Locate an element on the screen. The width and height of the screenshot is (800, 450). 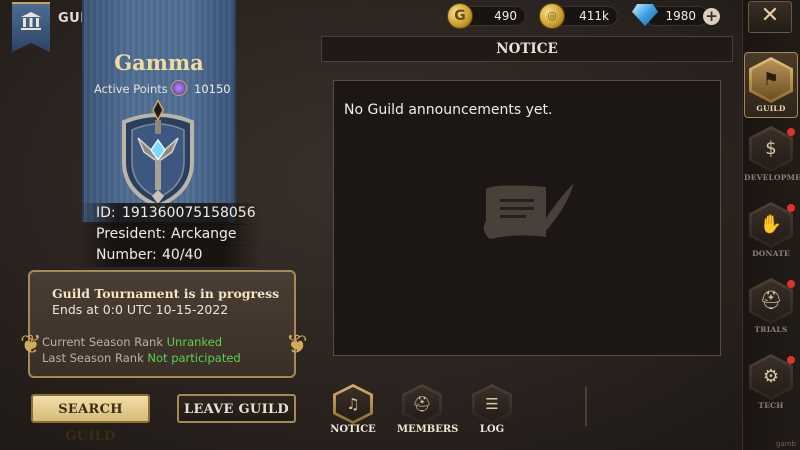
guild-president-row: President: Arckange is located at coordinates (170, 235).